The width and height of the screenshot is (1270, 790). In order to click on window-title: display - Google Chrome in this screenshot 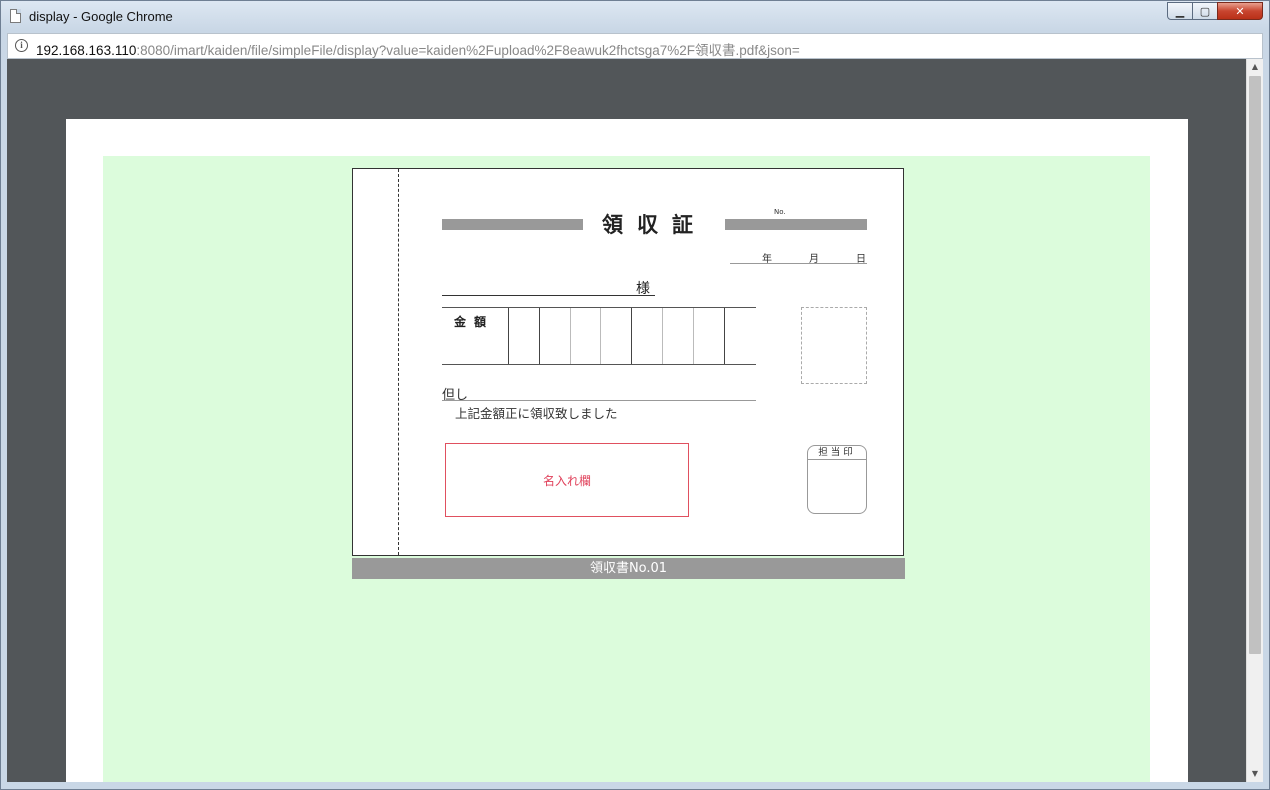, I will do `click(101, 16)`.